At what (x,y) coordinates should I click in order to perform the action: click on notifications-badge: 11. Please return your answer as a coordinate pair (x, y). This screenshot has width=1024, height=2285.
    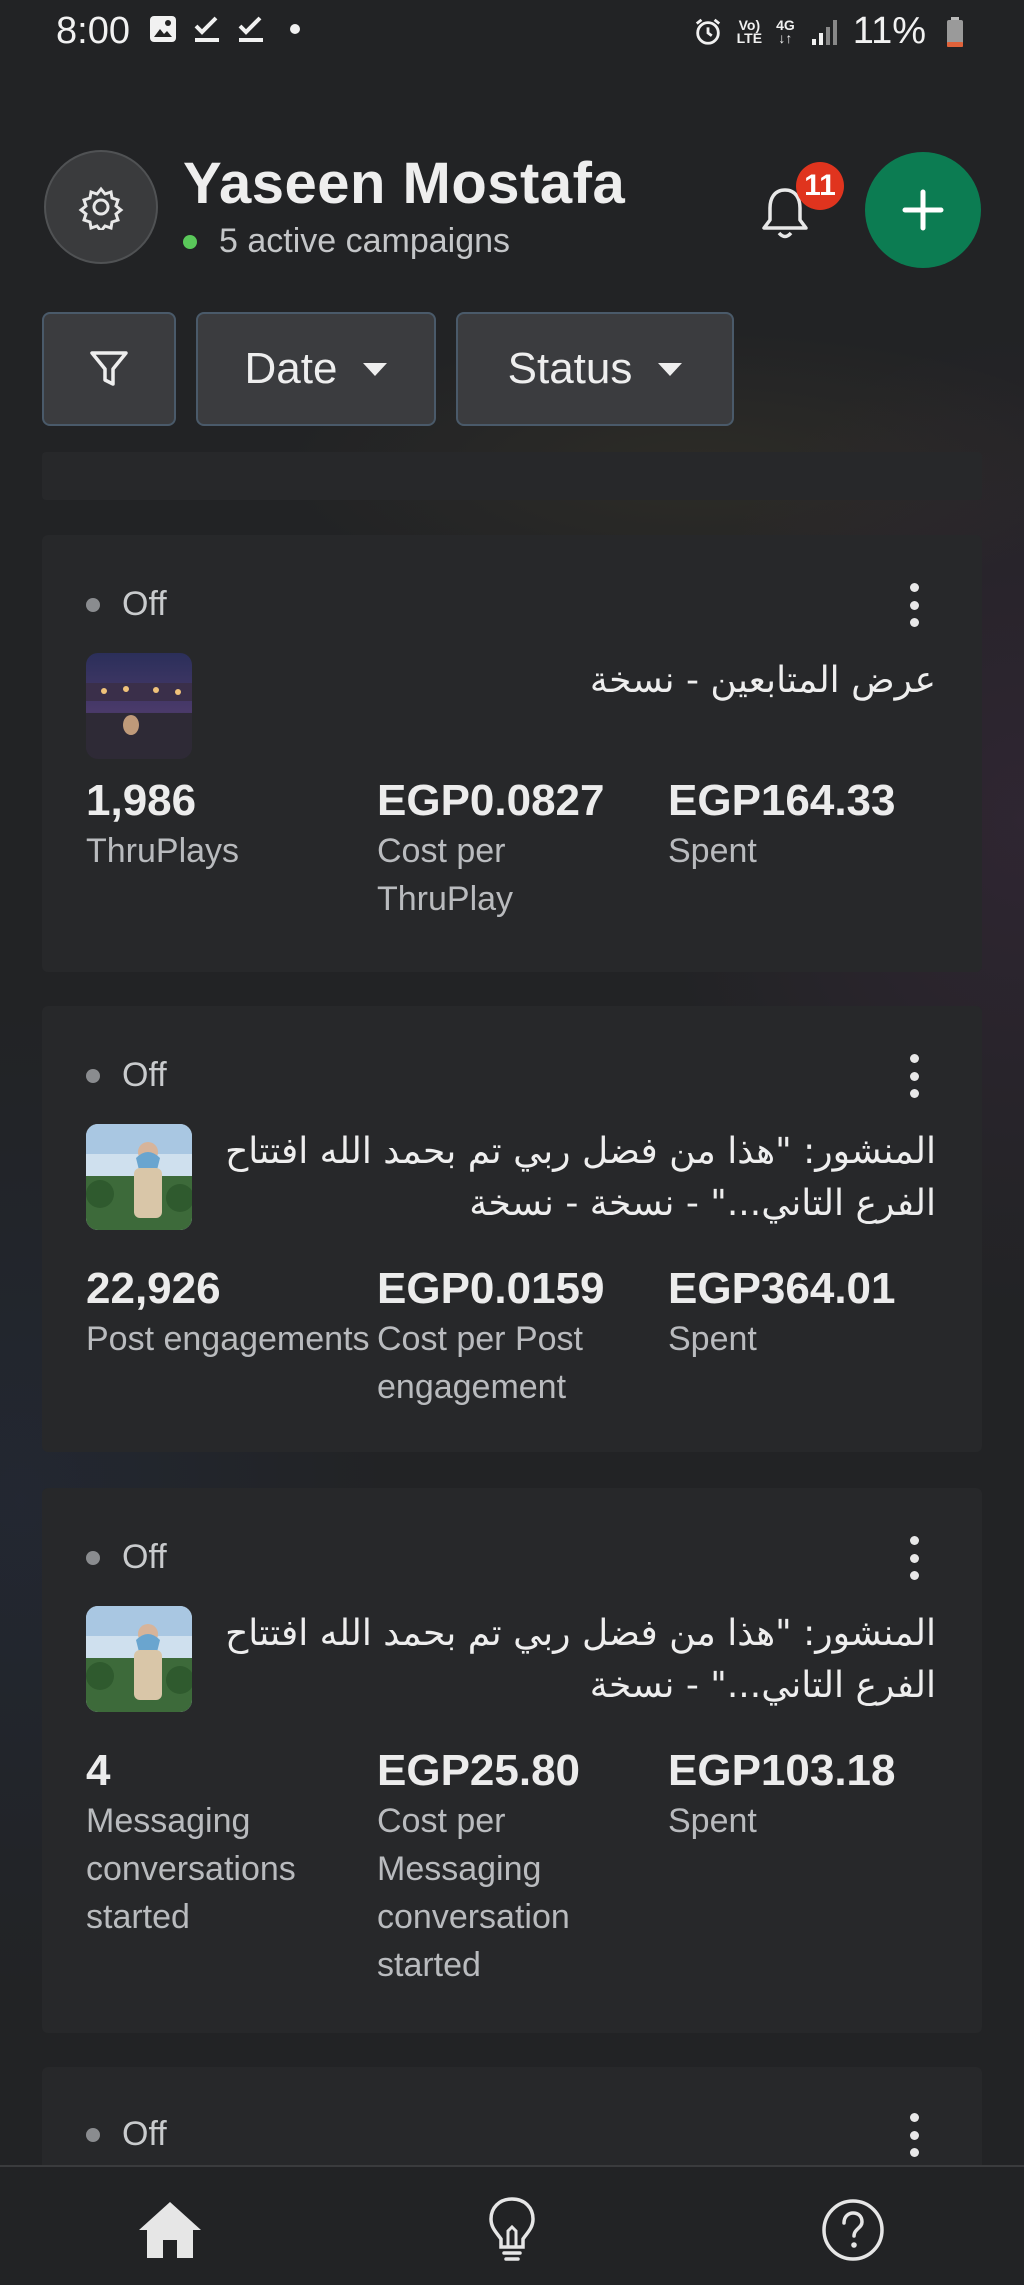
    Looking at the image, I should click on (820, 186).